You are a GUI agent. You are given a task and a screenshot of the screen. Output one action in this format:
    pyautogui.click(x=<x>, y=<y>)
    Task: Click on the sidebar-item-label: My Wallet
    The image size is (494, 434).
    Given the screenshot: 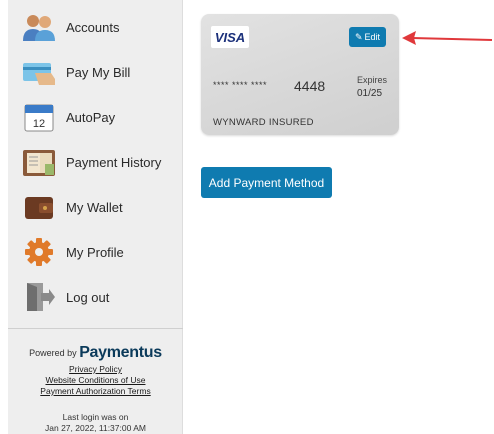 What is the action you would take?
    pyautogui.click(x=94, y=207)
    